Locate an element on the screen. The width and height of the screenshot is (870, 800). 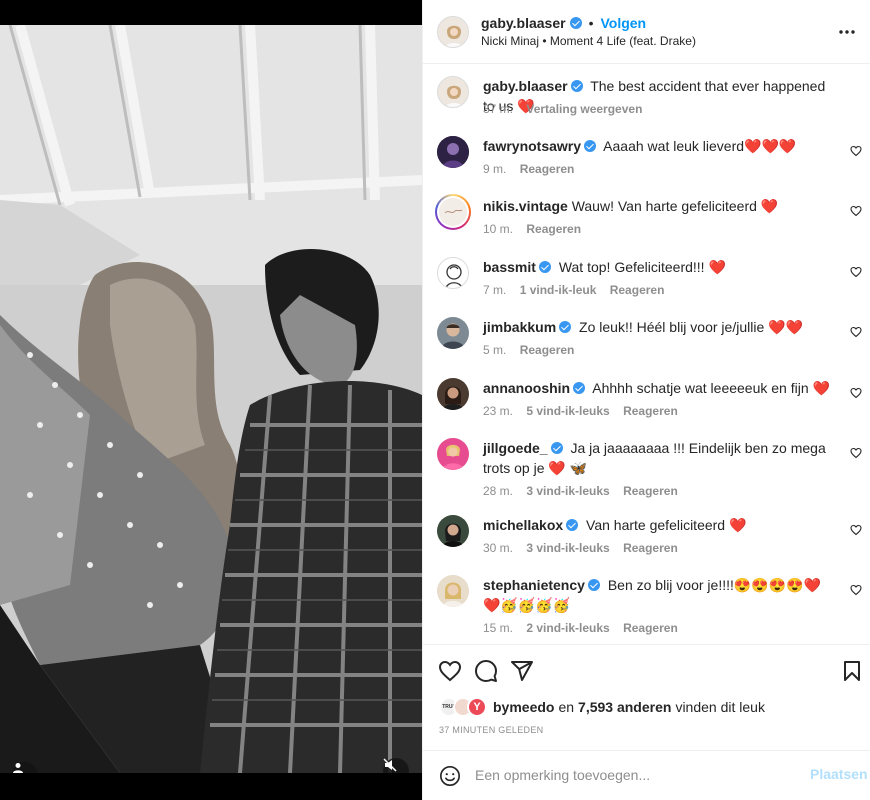
comment-username: fawrynotsawry is located at coordinates (532, 146).